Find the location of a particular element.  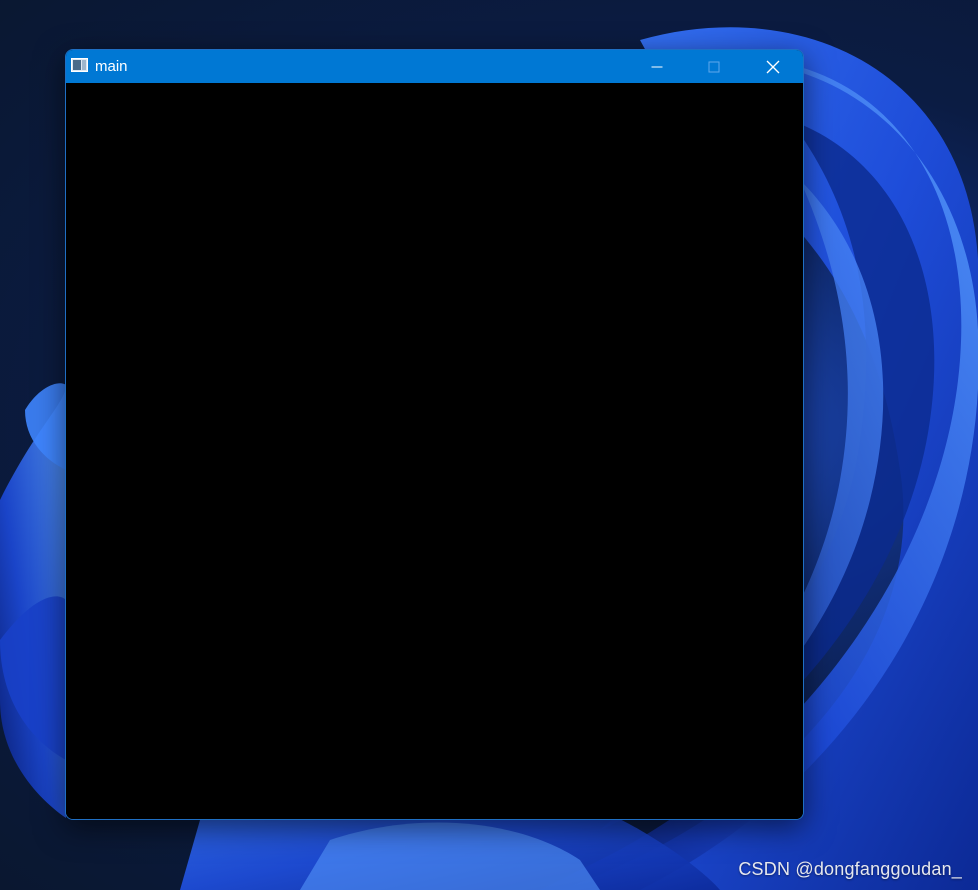

title-bar: main is located at coordinates (434, 66).